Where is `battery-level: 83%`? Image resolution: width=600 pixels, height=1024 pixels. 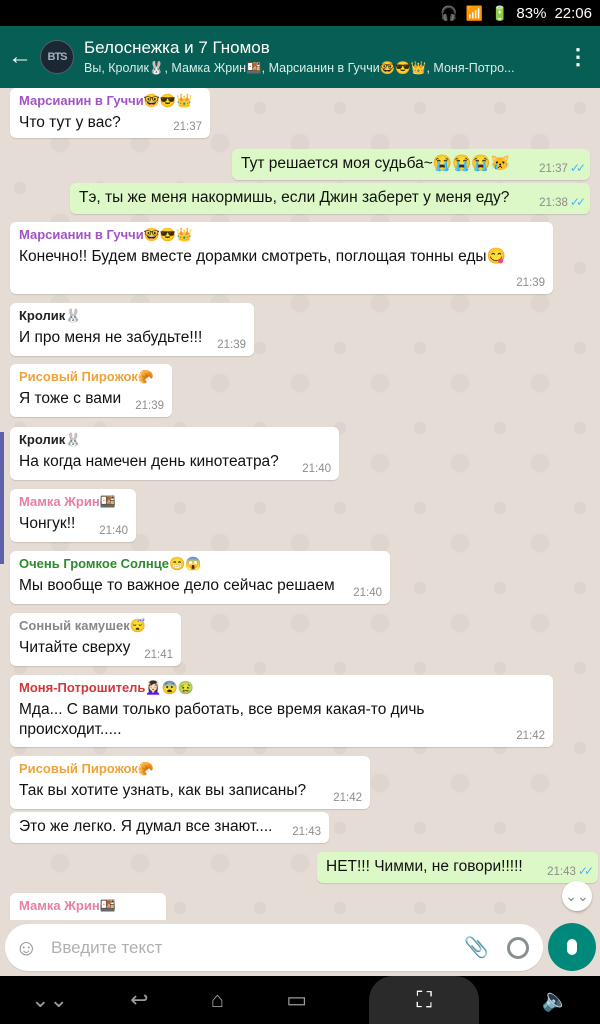
battery-level: 83% is located at coordinates (531, 13).